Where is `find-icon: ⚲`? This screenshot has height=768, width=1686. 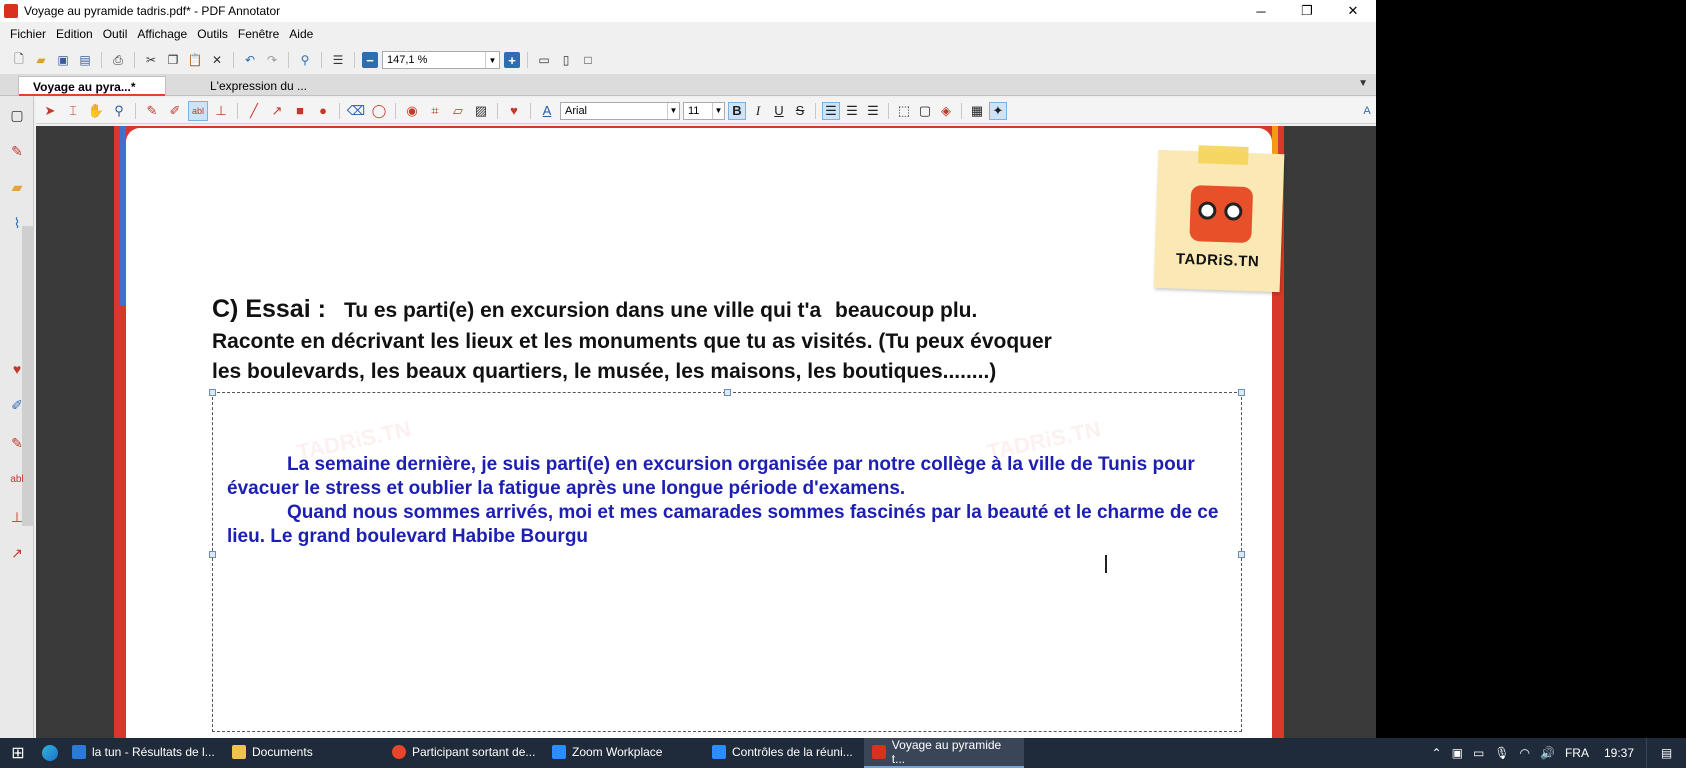 find-icon: ⚲ is located at coordinates (305, 60).